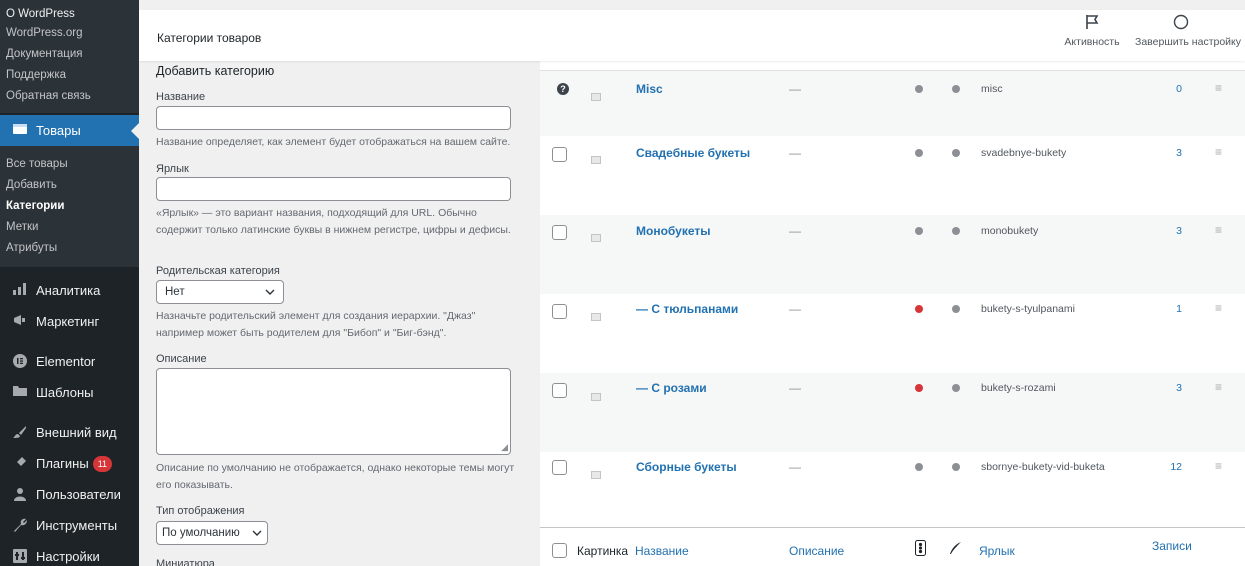 The width and height of the screenshot is (1245, 566). I want to click on table-footer-header: Картинка Название Описание Ярлык Записи, so click(892, 546).